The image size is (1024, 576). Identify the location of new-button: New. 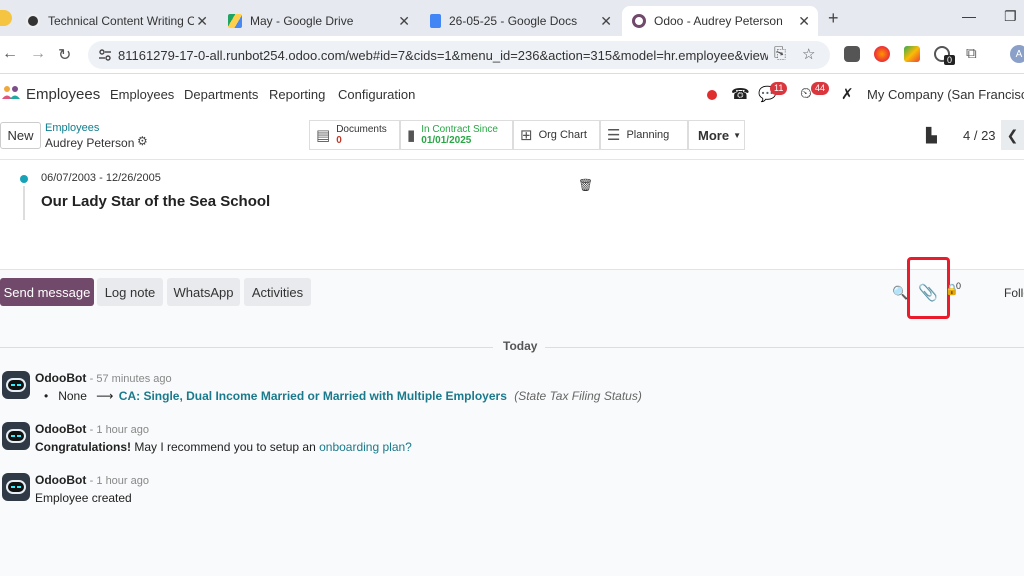
(20, 135).